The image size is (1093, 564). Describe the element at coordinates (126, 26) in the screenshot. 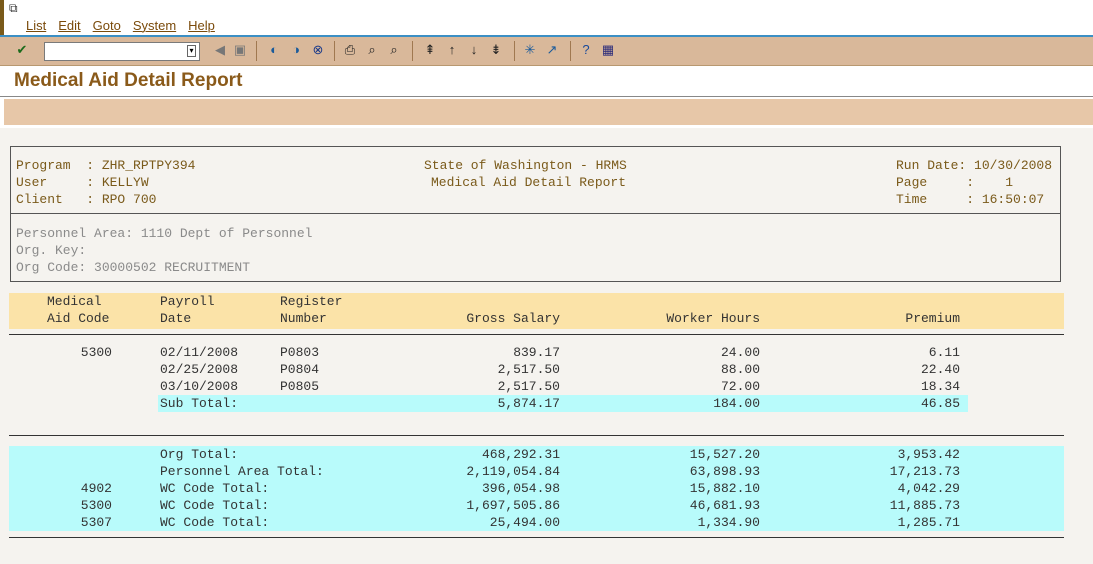

I see `menu-bar: List Edit Goto System Help` at that location.